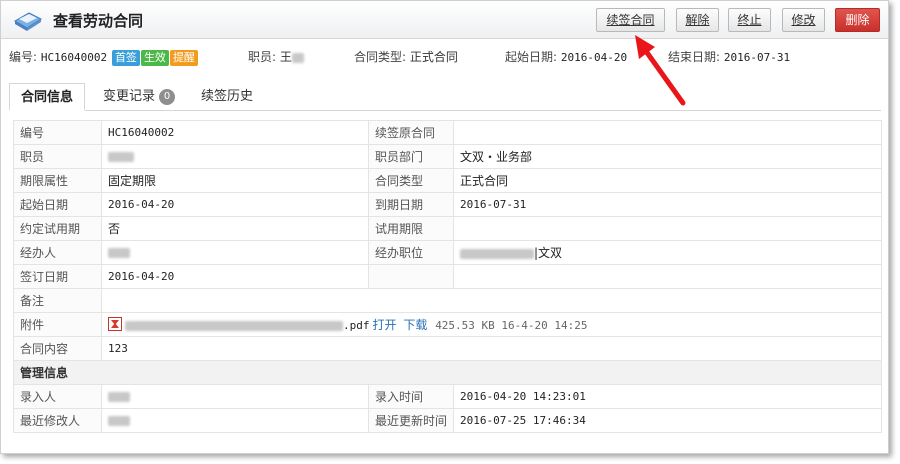 The width and height of the screenshot is (900, 464). I want to click on change-count-badge: 0, so click(167, 97).